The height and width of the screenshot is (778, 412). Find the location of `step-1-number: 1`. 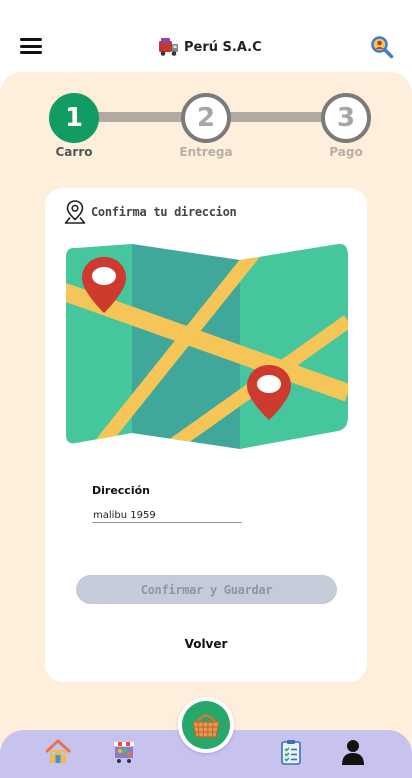

step-1-number: 1 is located at coordinates (74, 118).